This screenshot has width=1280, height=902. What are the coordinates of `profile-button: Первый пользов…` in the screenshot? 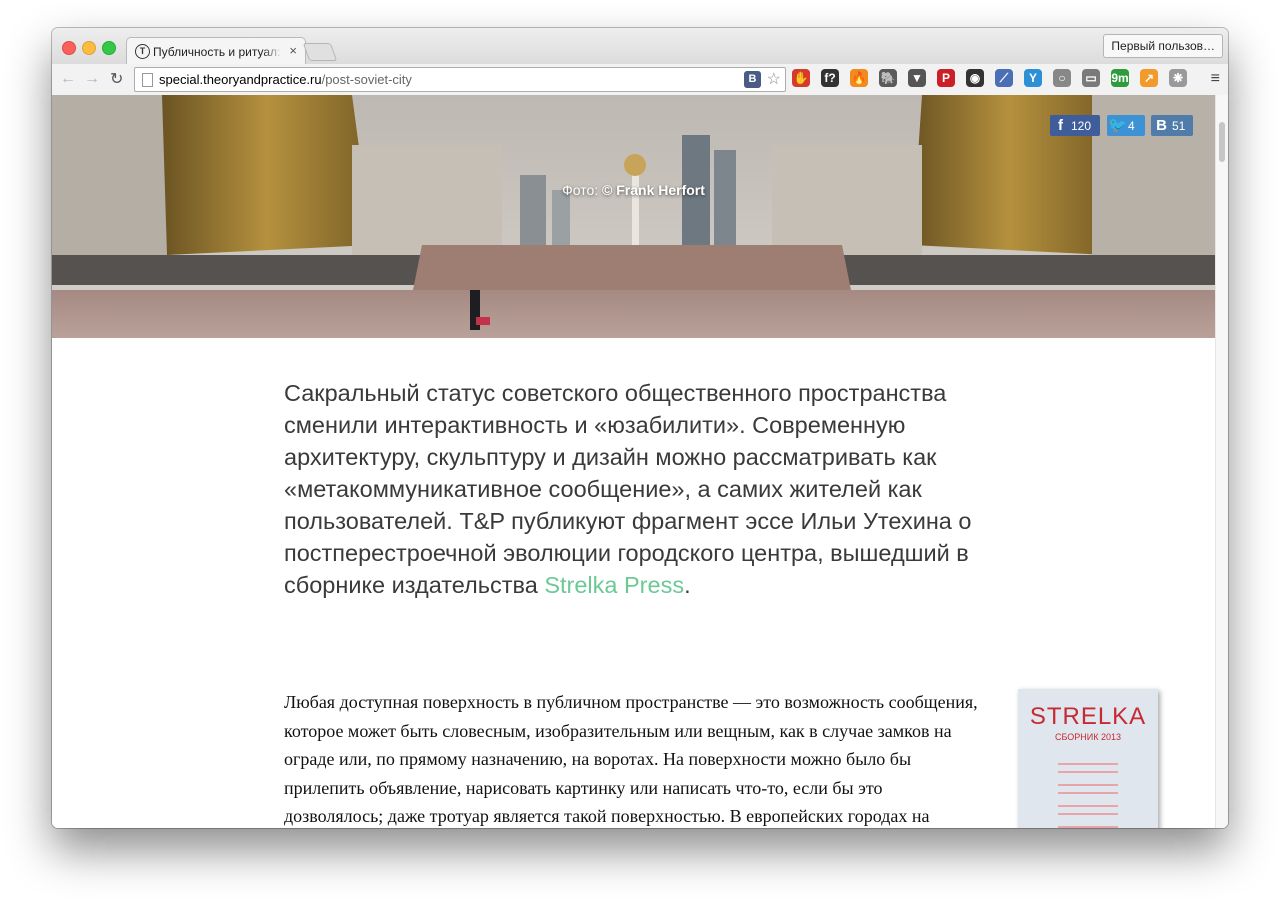 It's located at (1163, 46).